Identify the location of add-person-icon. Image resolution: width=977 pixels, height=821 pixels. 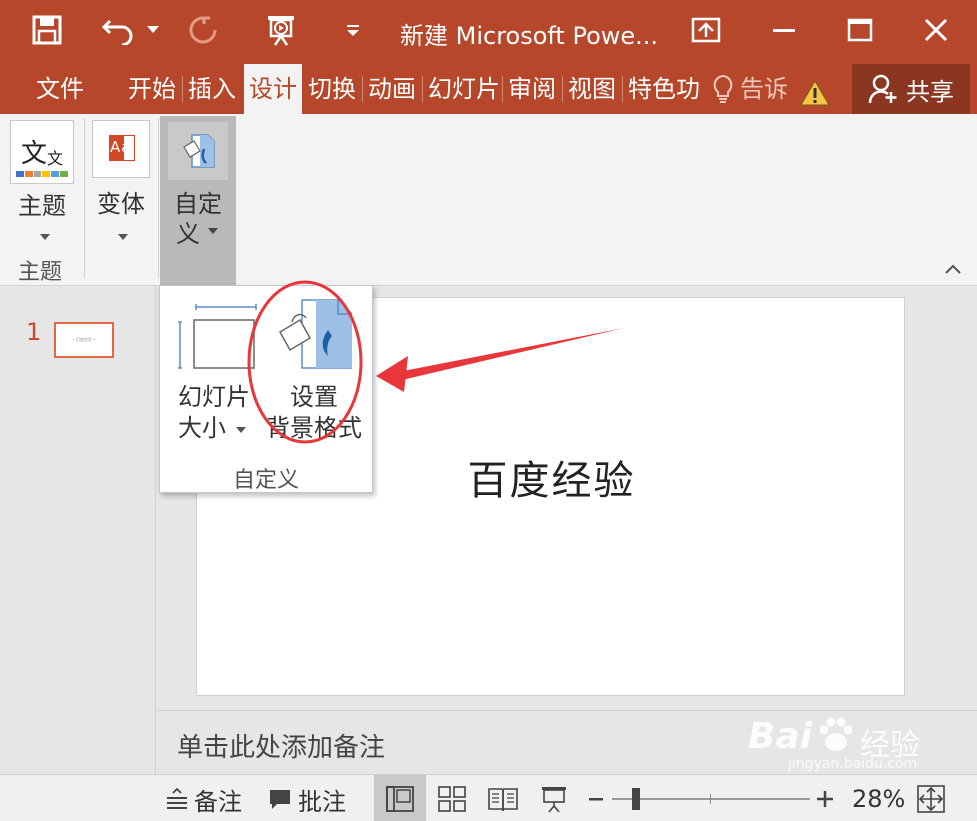
(882, 89).